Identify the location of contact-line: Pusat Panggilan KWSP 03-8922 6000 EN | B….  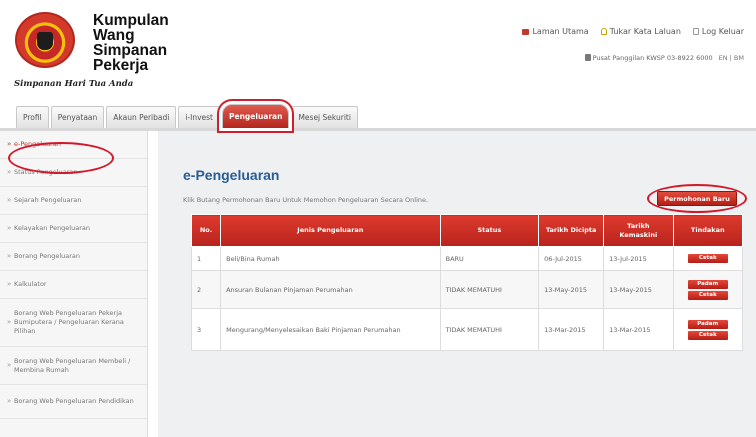
(664, 58).